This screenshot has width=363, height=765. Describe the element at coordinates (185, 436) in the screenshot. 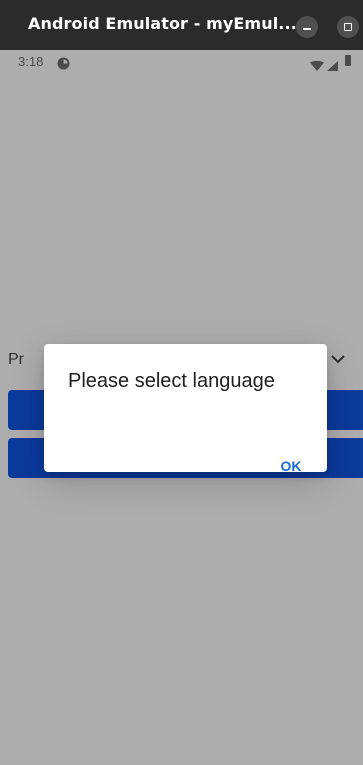

I see `dialog-actions: OK` at that location.